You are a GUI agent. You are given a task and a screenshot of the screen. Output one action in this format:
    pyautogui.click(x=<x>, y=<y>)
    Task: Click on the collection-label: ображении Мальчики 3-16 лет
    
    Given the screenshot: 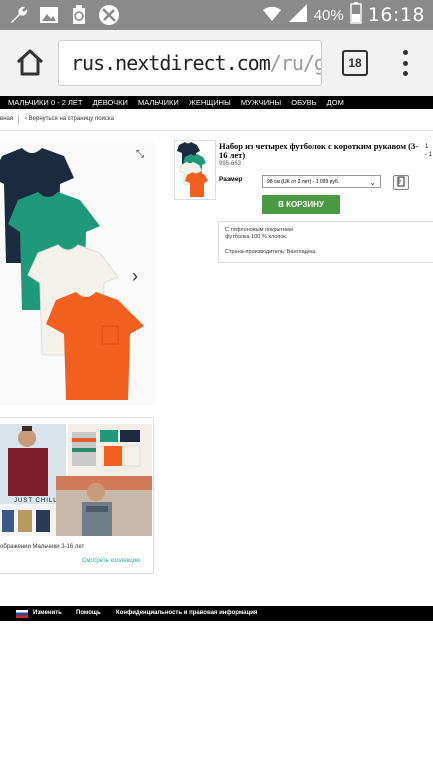 What is the action you would take?
    pyautogui.click(x=42, y=547)
    